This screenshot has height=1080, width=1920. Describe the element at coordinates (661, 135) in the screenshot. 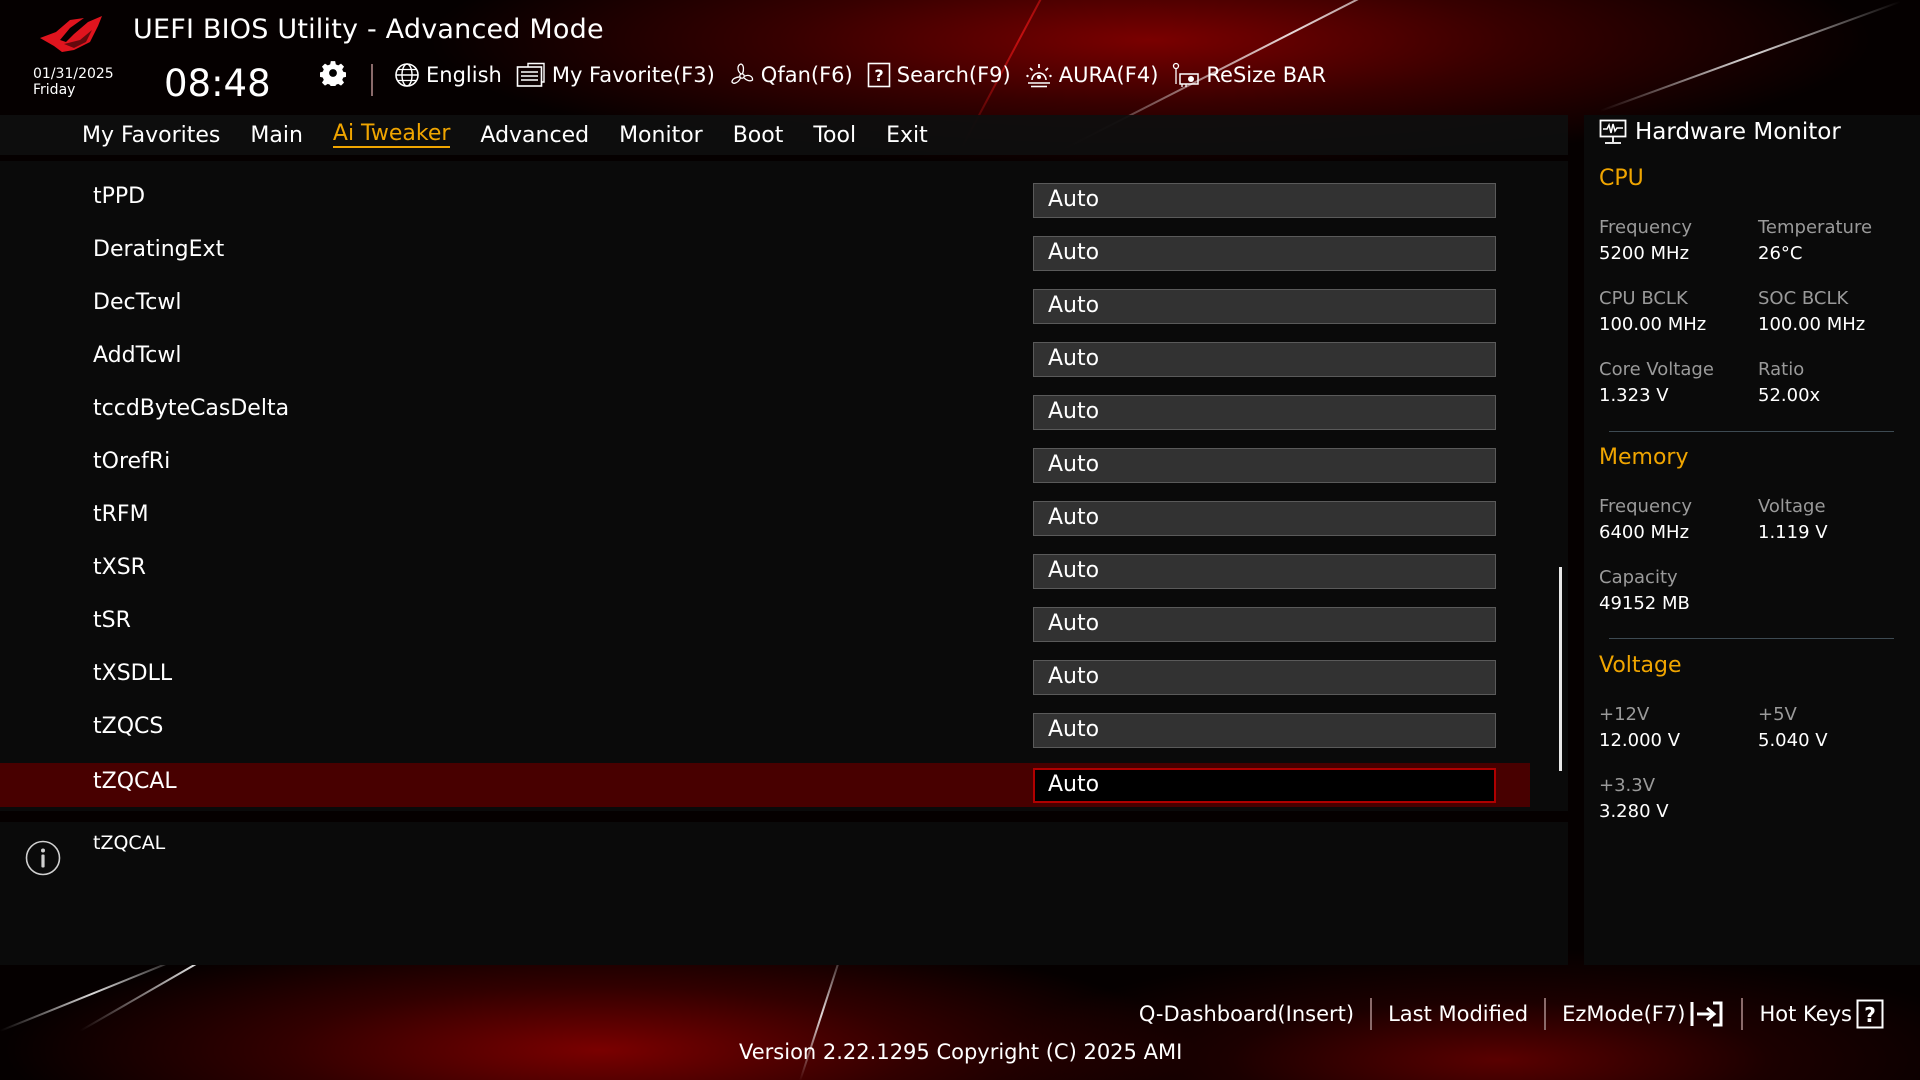

I see `tab-monitor: Monitor` at that location.